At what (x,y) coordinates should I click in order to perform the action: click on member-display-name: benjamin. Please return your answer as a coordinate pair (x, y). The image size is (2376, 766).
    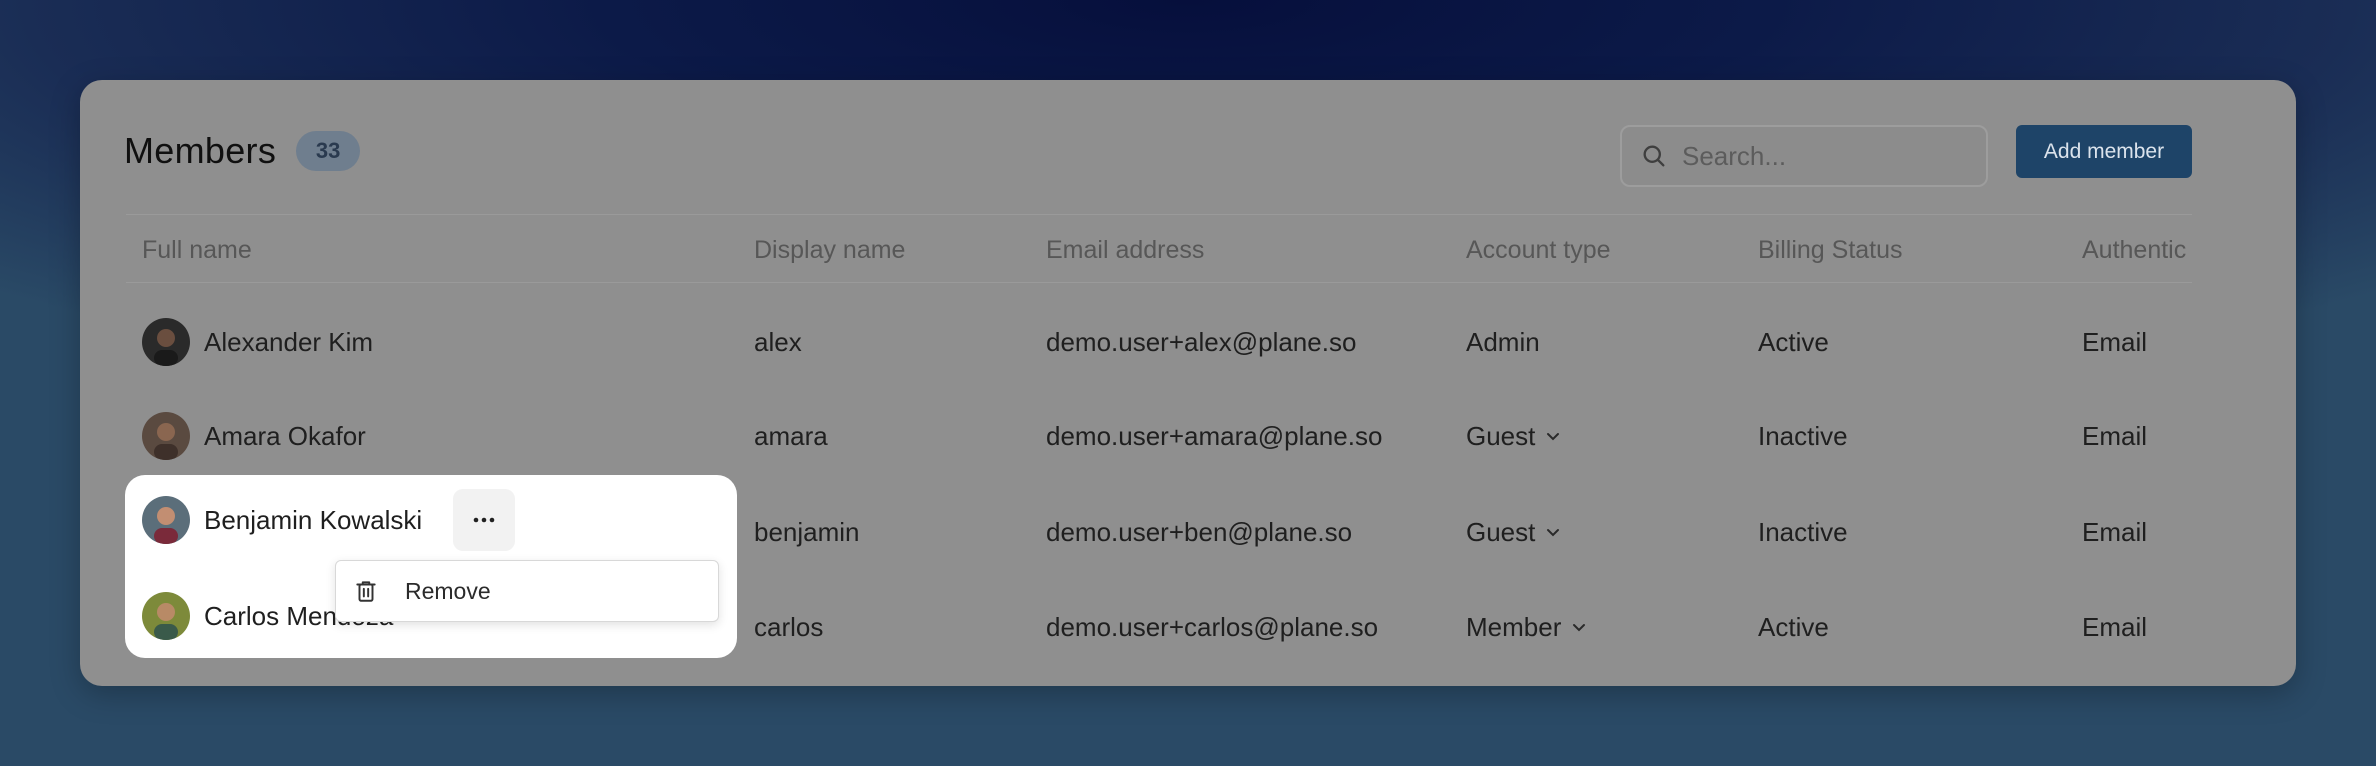
    Looking at the image, I should click on (807, 531).